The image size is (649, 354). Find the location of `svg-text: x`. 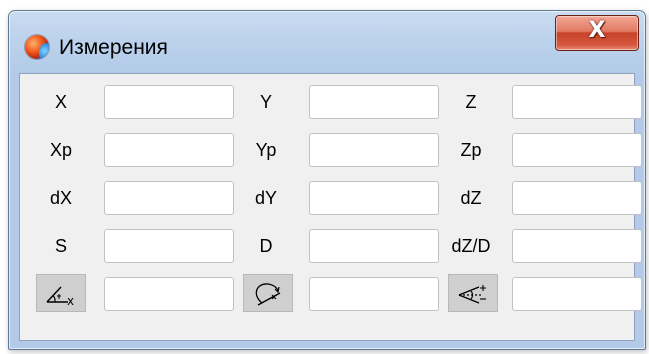

svg-text: x is located at coordinates (70, 301).